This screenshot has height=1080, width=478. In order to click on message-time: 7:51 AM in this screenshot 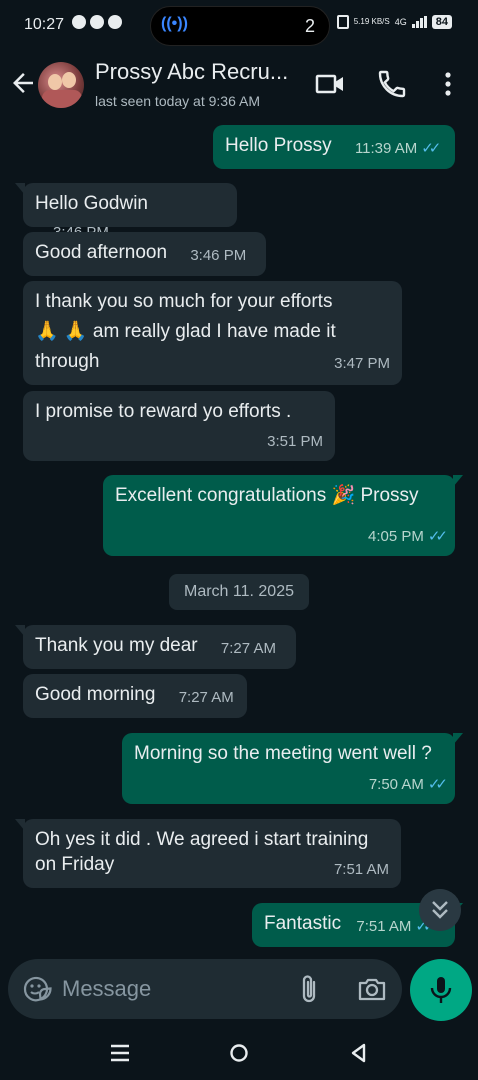, I will do `click(361, 869)`.